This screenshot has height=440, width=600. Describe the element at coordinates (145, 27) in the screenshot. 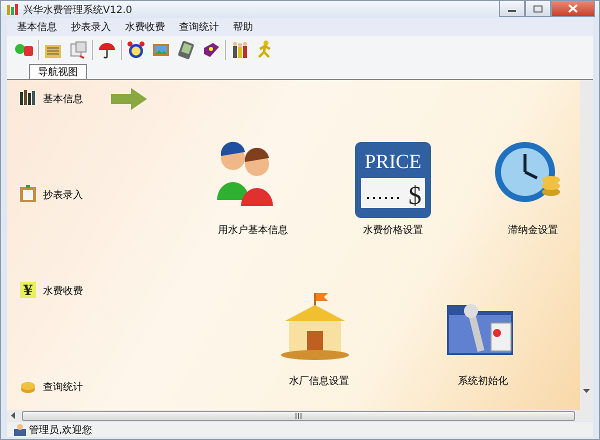

I see `menu-item: 水费收费` at that location.